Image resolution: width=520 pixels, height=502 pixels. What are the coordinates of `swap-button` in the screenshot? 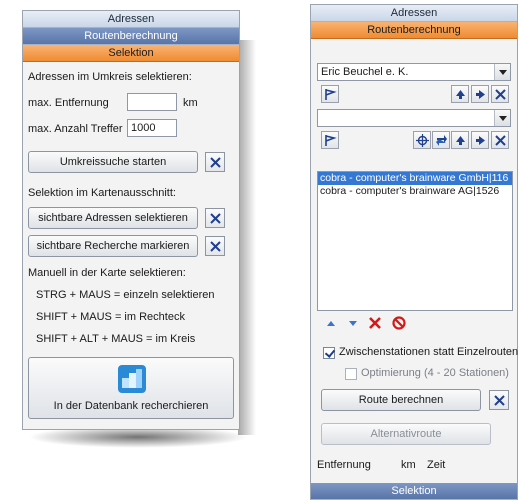 It's located at (441, 140).